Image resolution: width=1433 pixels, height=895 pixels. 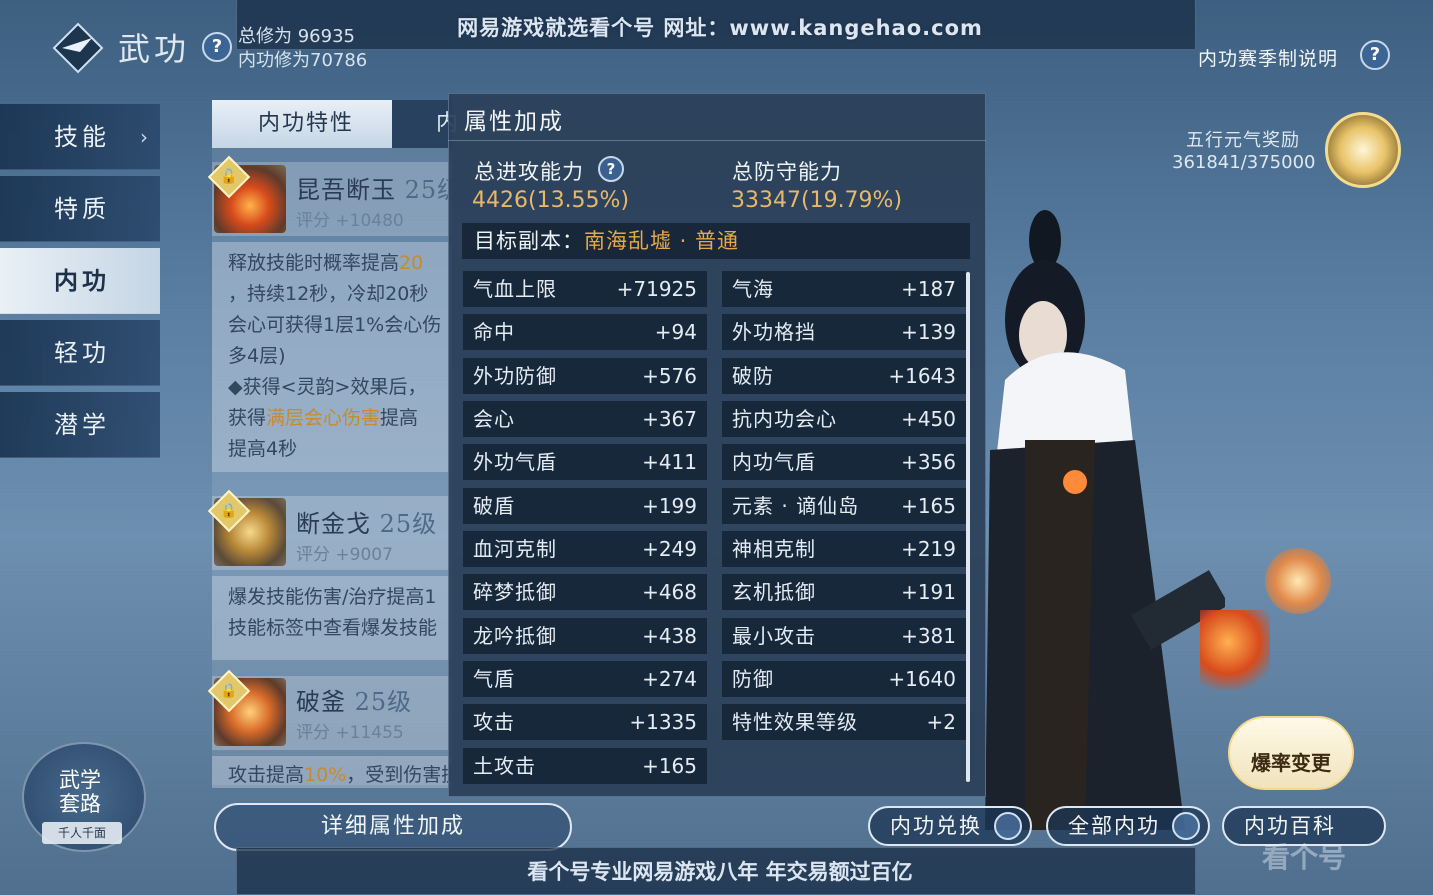 I want to click on desc-line: 会心可获得1层1%会心伤, so click(x=335, y=325).